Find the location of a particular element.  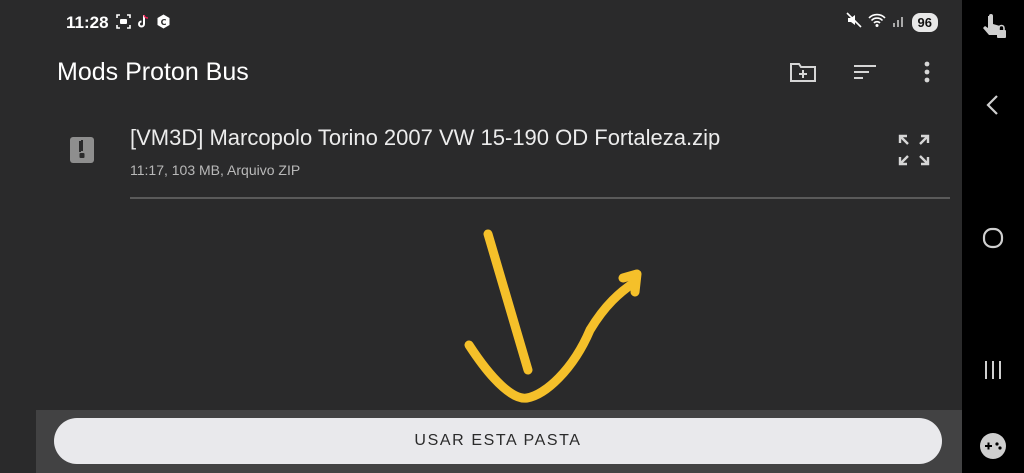

zip-file-icon is located at coordinates (82, 151).